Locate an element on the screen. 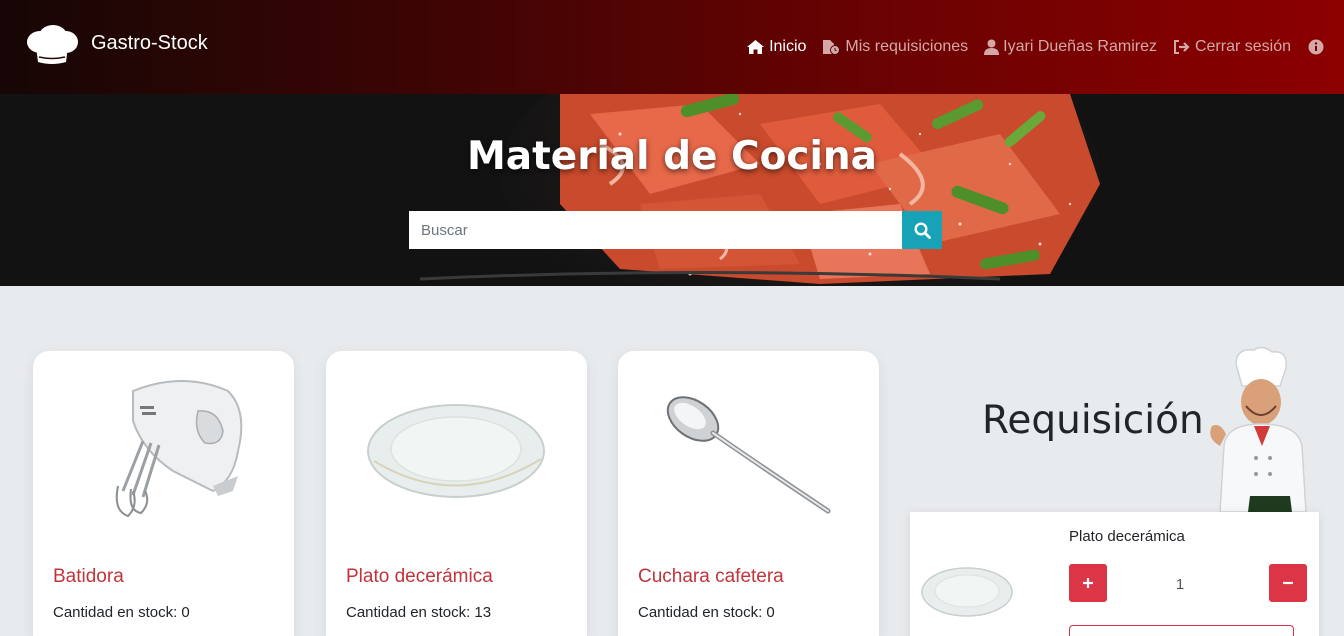 Image resolution: width=1344 pixels, height=636 pixels. product-card: Cuchara cafetera Cantidad en stock: 0 is located at coordinates (748, 493).